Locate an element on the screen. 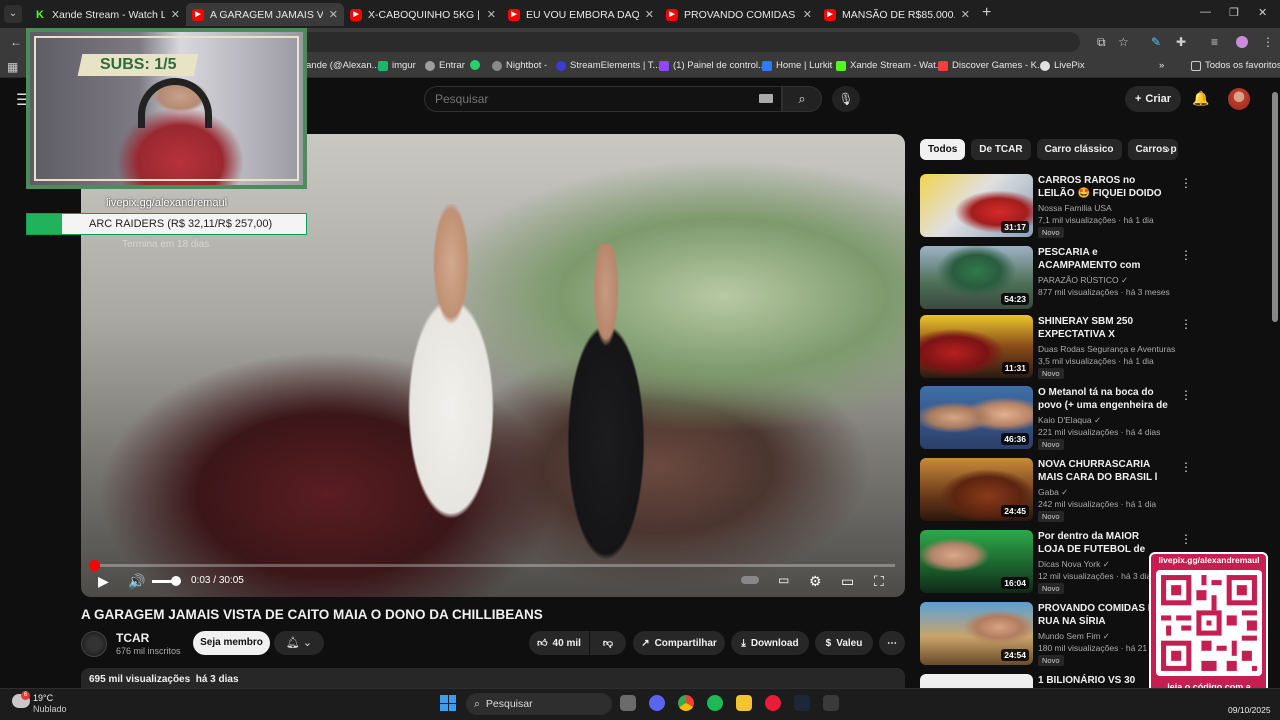 This screenshot has width=1280, height=720. theater-mode-icon: ▭ is located at coordinates (847, 581).